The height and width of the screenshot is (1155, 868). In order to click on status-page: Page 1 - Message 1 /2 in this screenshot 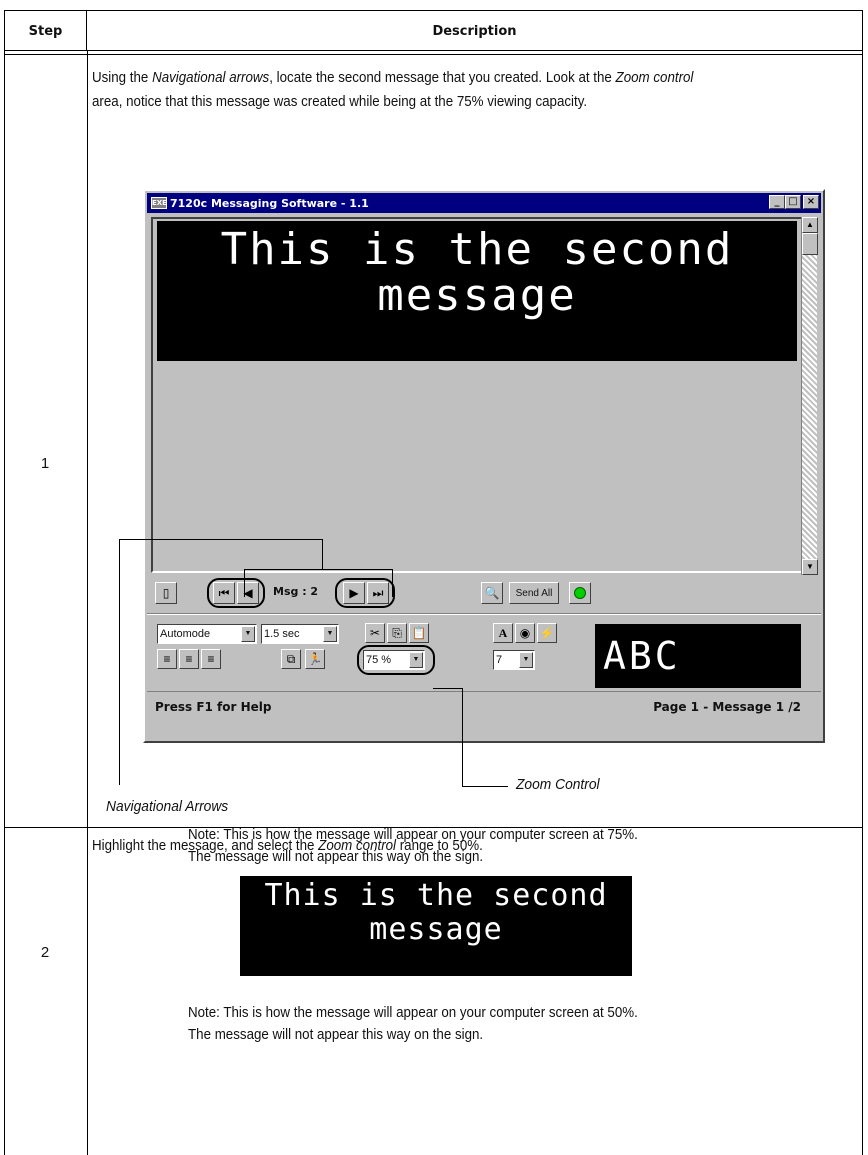, I will do `click(727, 707)`.